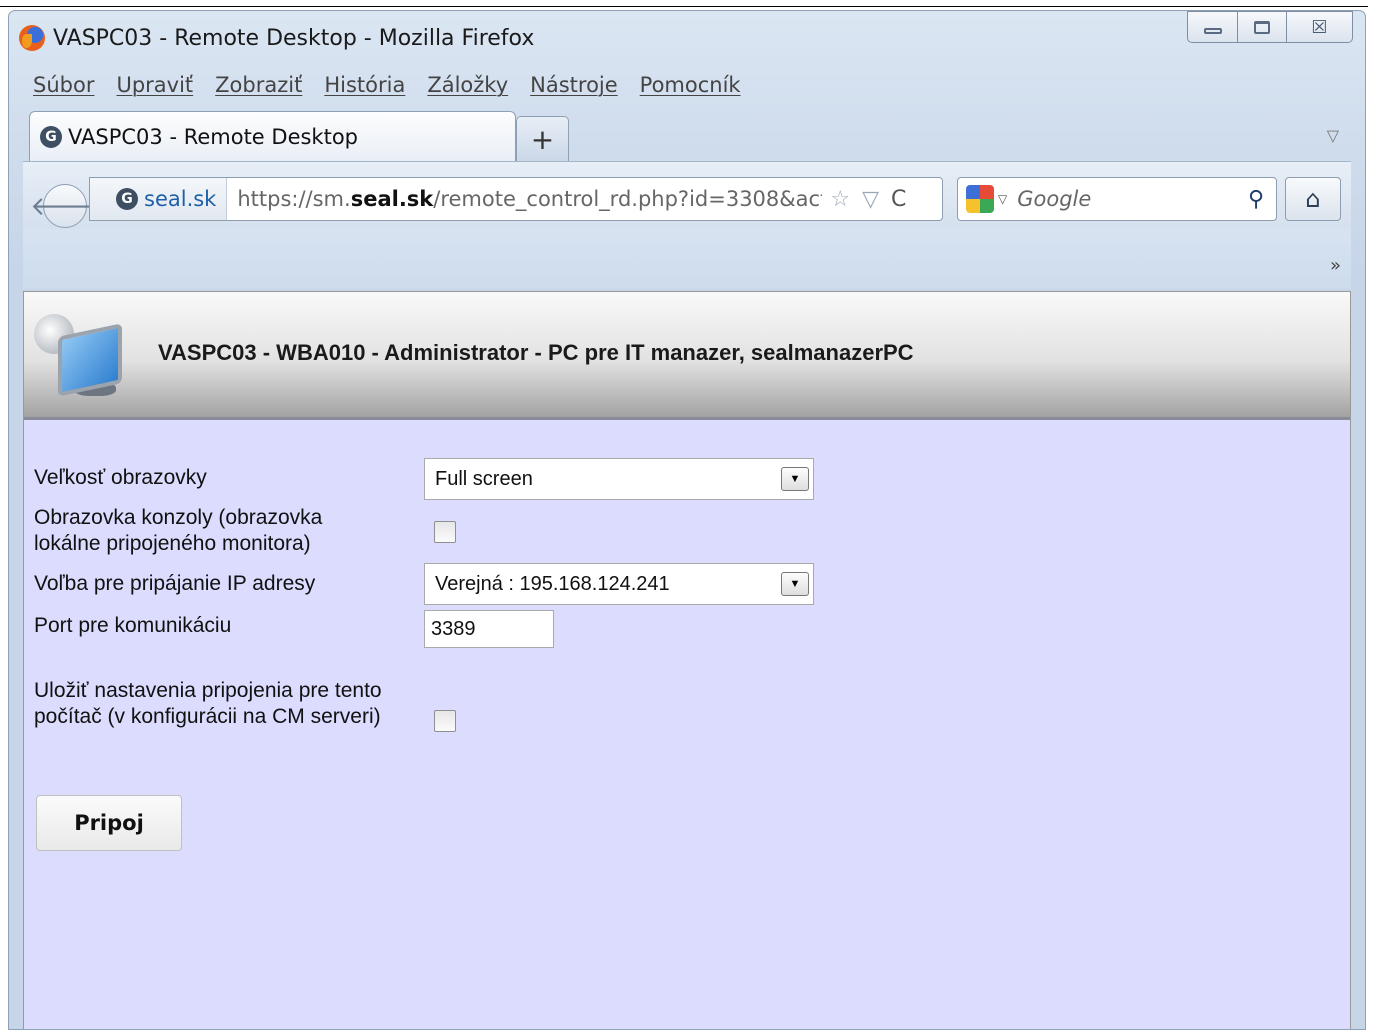 The width and height of the screenshot is (1373, 1032). I want to click on bookmarks-overflow-icon: », so click(1335, 265).